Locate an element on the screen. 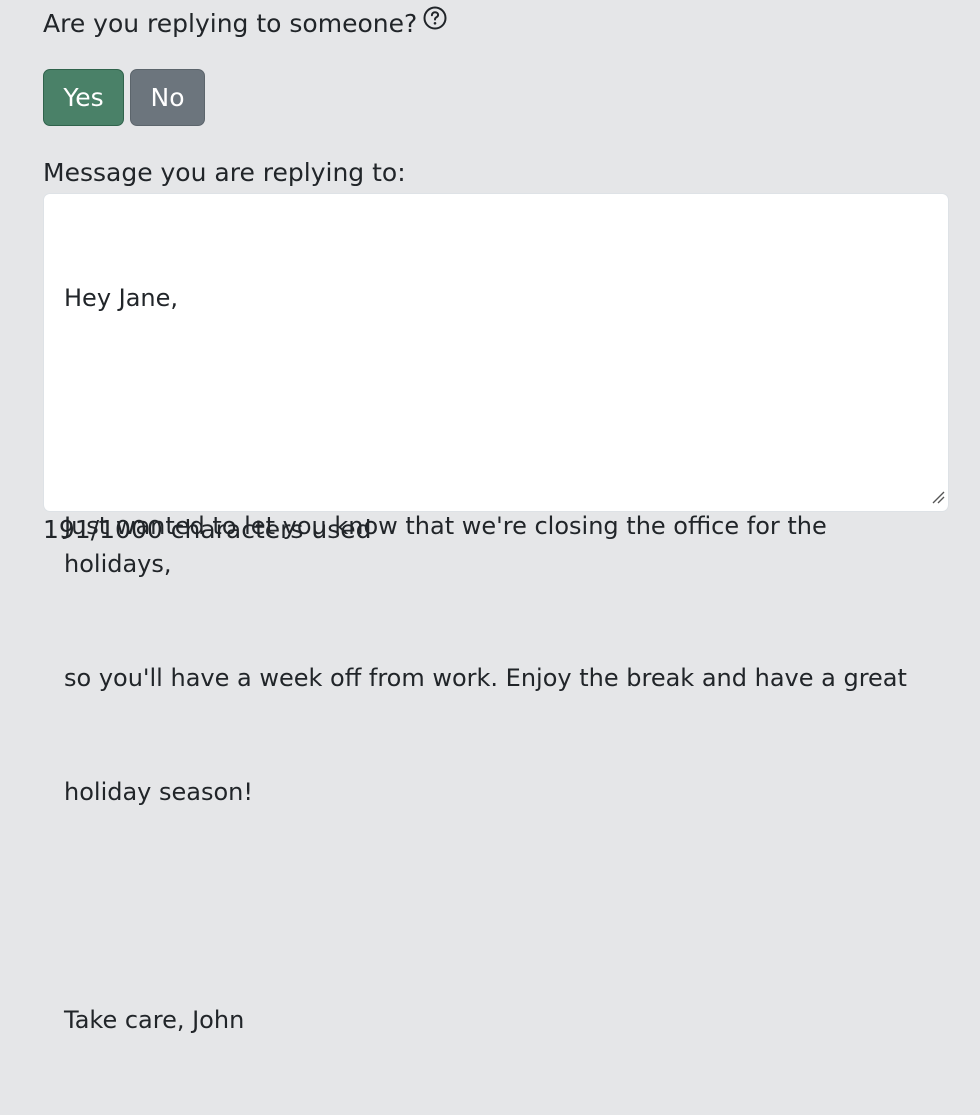  reply-toggle-group: Yes No is located at coordinates (124, 97).